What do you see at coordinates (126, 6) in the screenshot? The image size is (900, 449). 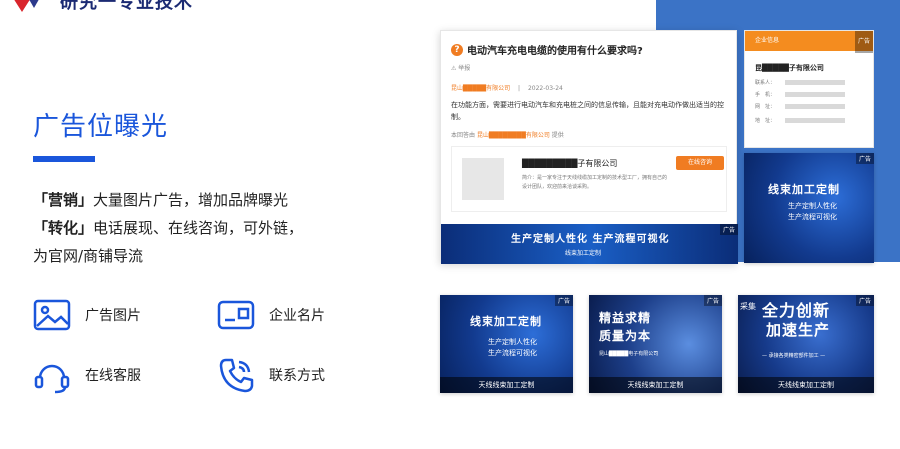 I see `brand-text: 研究一专业技术` at bounding box center [126, 6].